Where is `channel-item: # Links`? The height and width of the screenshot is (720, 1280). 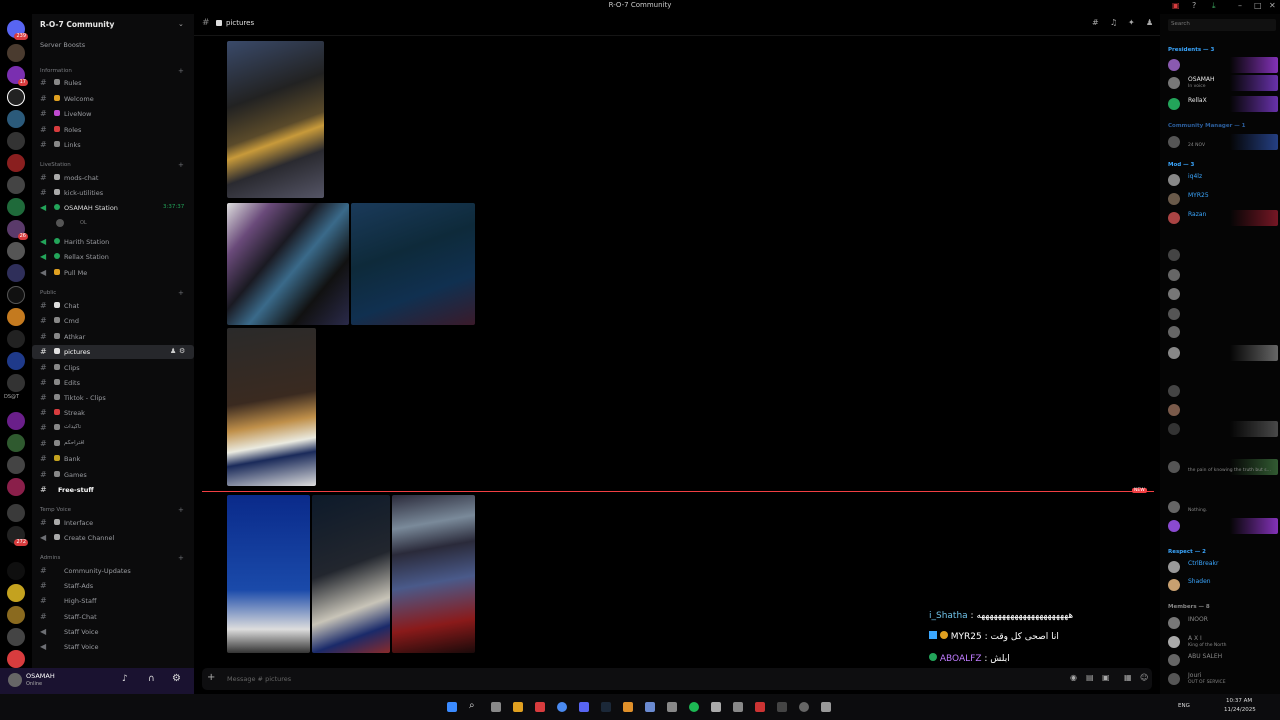 channel-item: # Links is located at coordinates (113, 145).